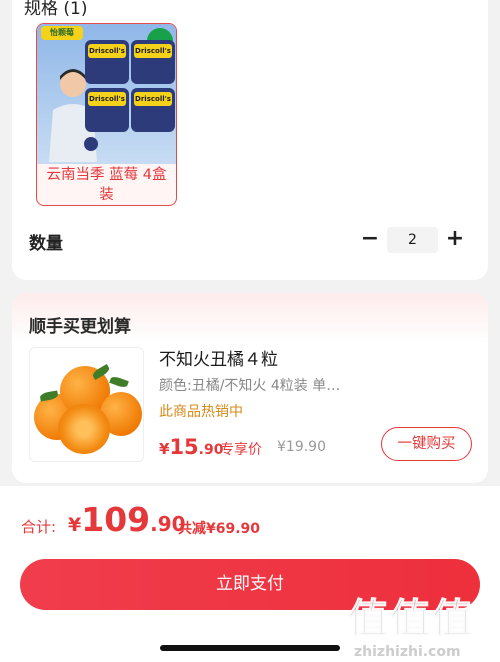 Image resolution: width=500 pixels, height=662 pixels. What do you see at coordinates (62, 33) in the screenshot?
I see `brand-logo: 怡颗莓` at bounding box center [62, 33].